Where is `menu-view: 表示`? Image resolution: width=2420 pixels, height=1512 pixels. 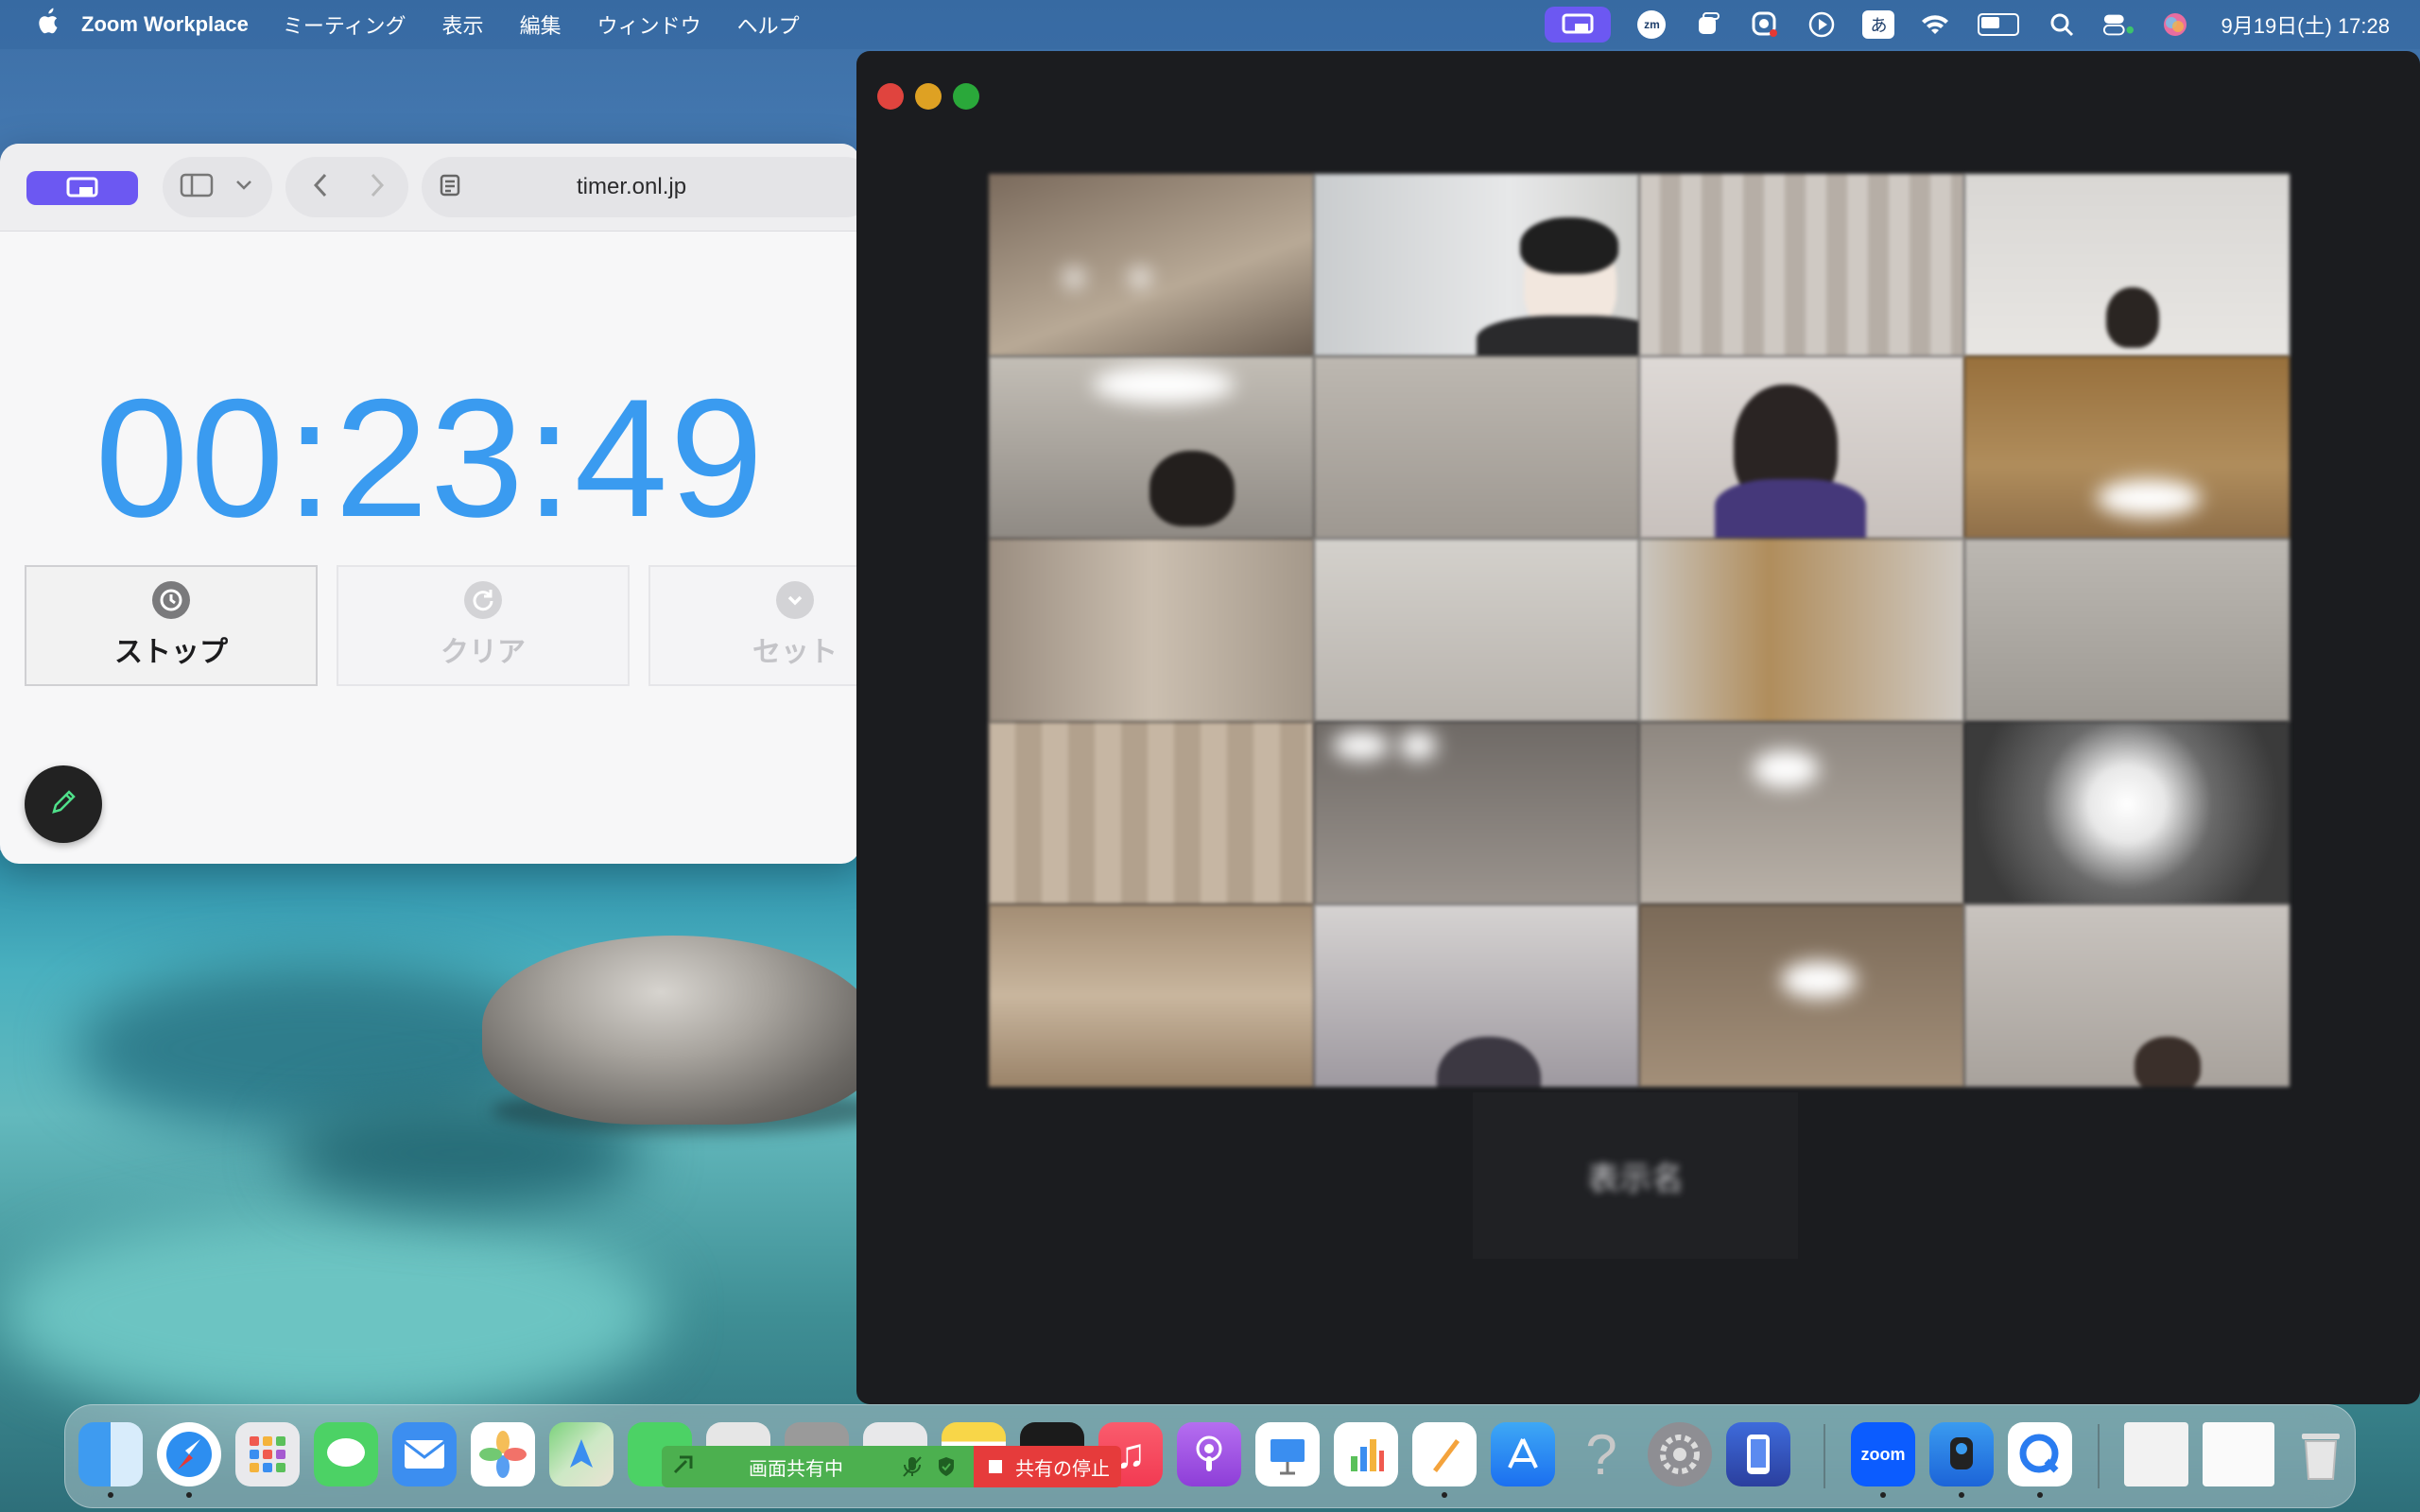 menu-view: 表示 is located at coordinates (463, 24).